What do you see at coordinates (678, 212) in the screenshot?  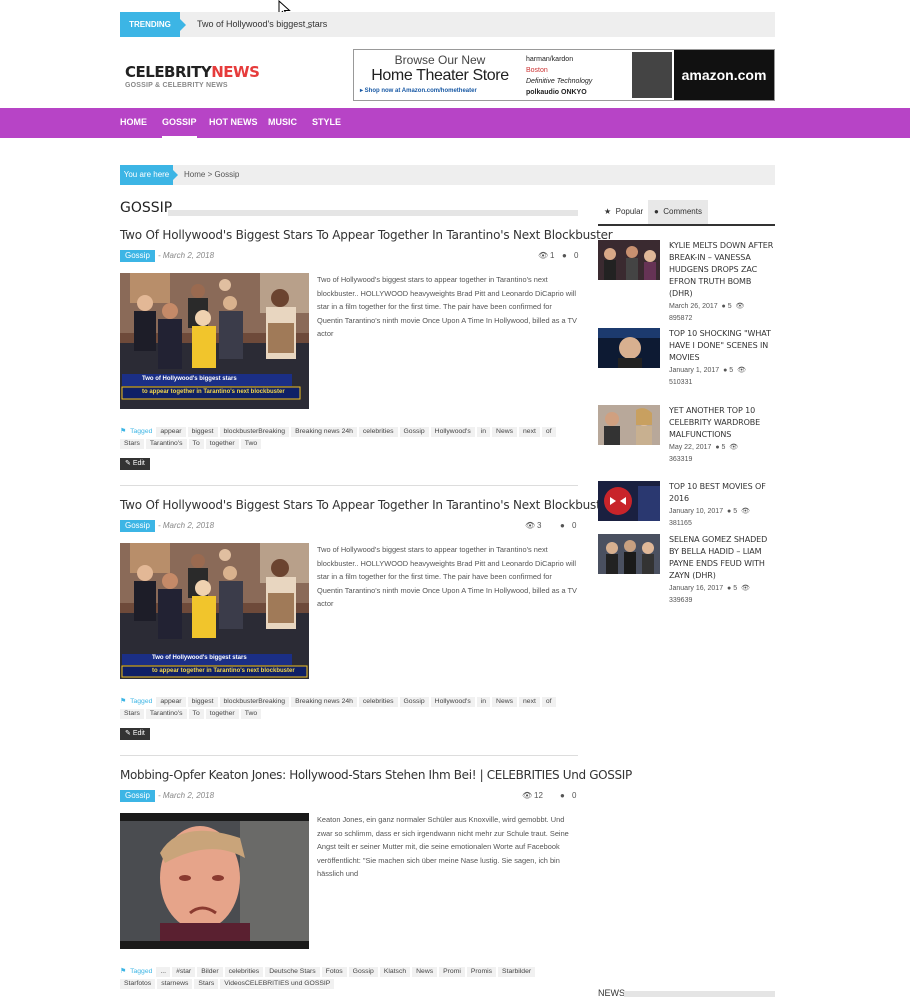 I see `tab-comments: ● Comments` at bounding box center [678, 212].